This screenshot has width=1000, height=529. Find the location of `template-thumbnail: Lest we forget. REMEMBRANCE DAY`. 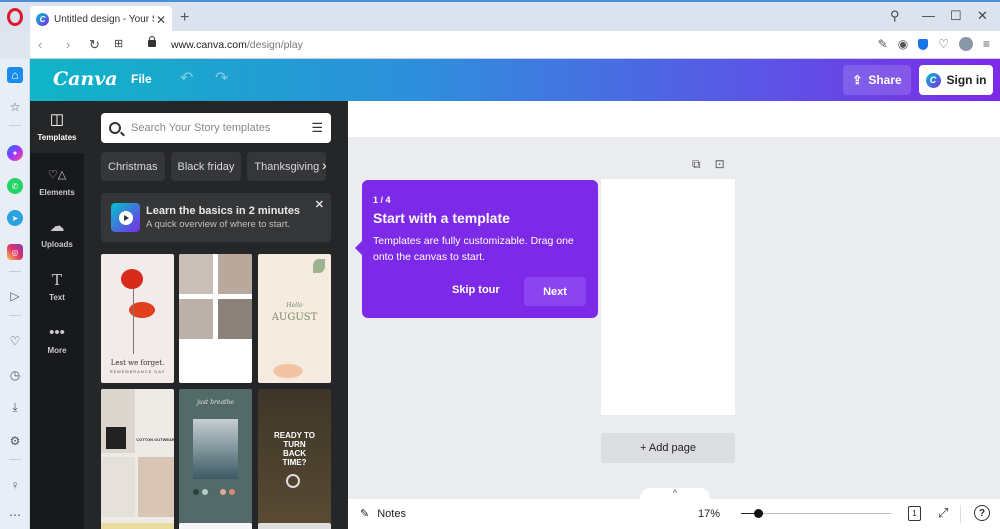

template-thumbnail: Lest we forget. REMEMBRANCE DAY is located at coordinates (137, 318).